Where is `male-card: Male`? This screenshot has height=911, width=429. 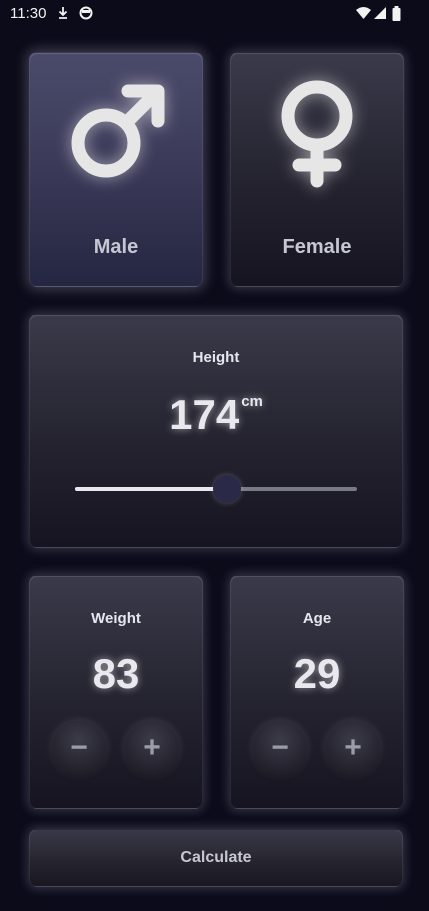
male-card: Male is located at coordinates (116, 169).